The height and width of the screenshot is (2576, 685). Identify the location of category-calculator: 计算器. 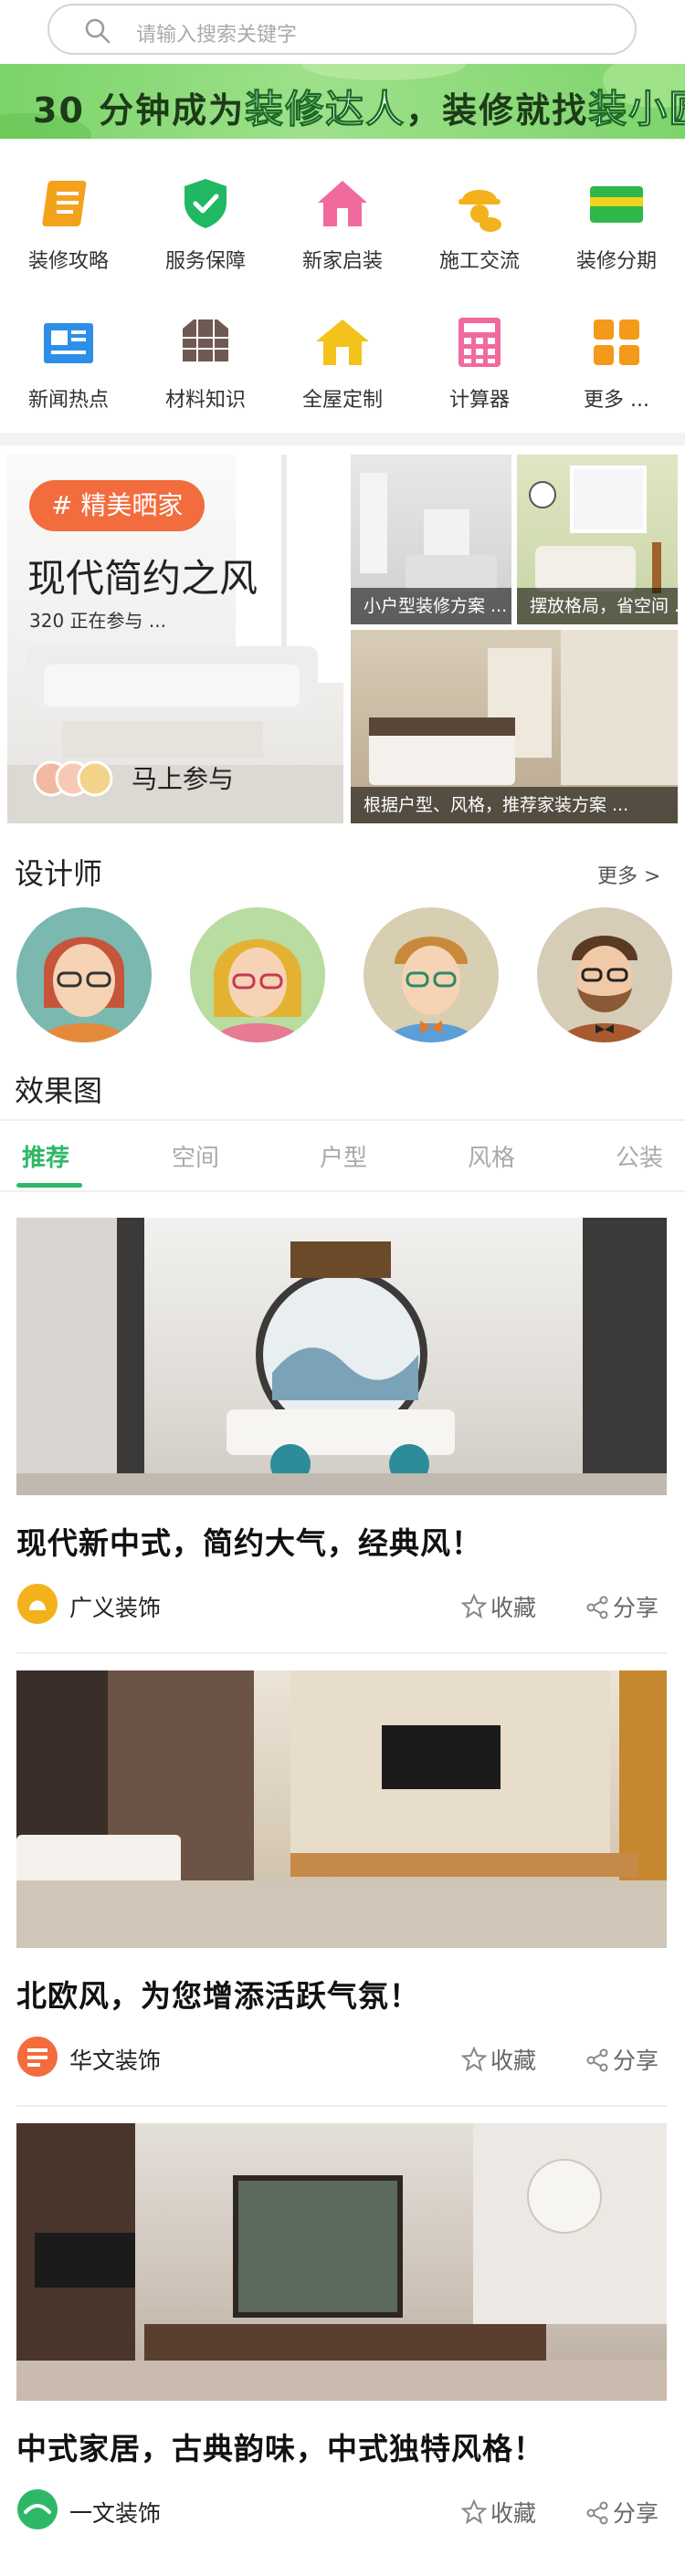
(479, 354).